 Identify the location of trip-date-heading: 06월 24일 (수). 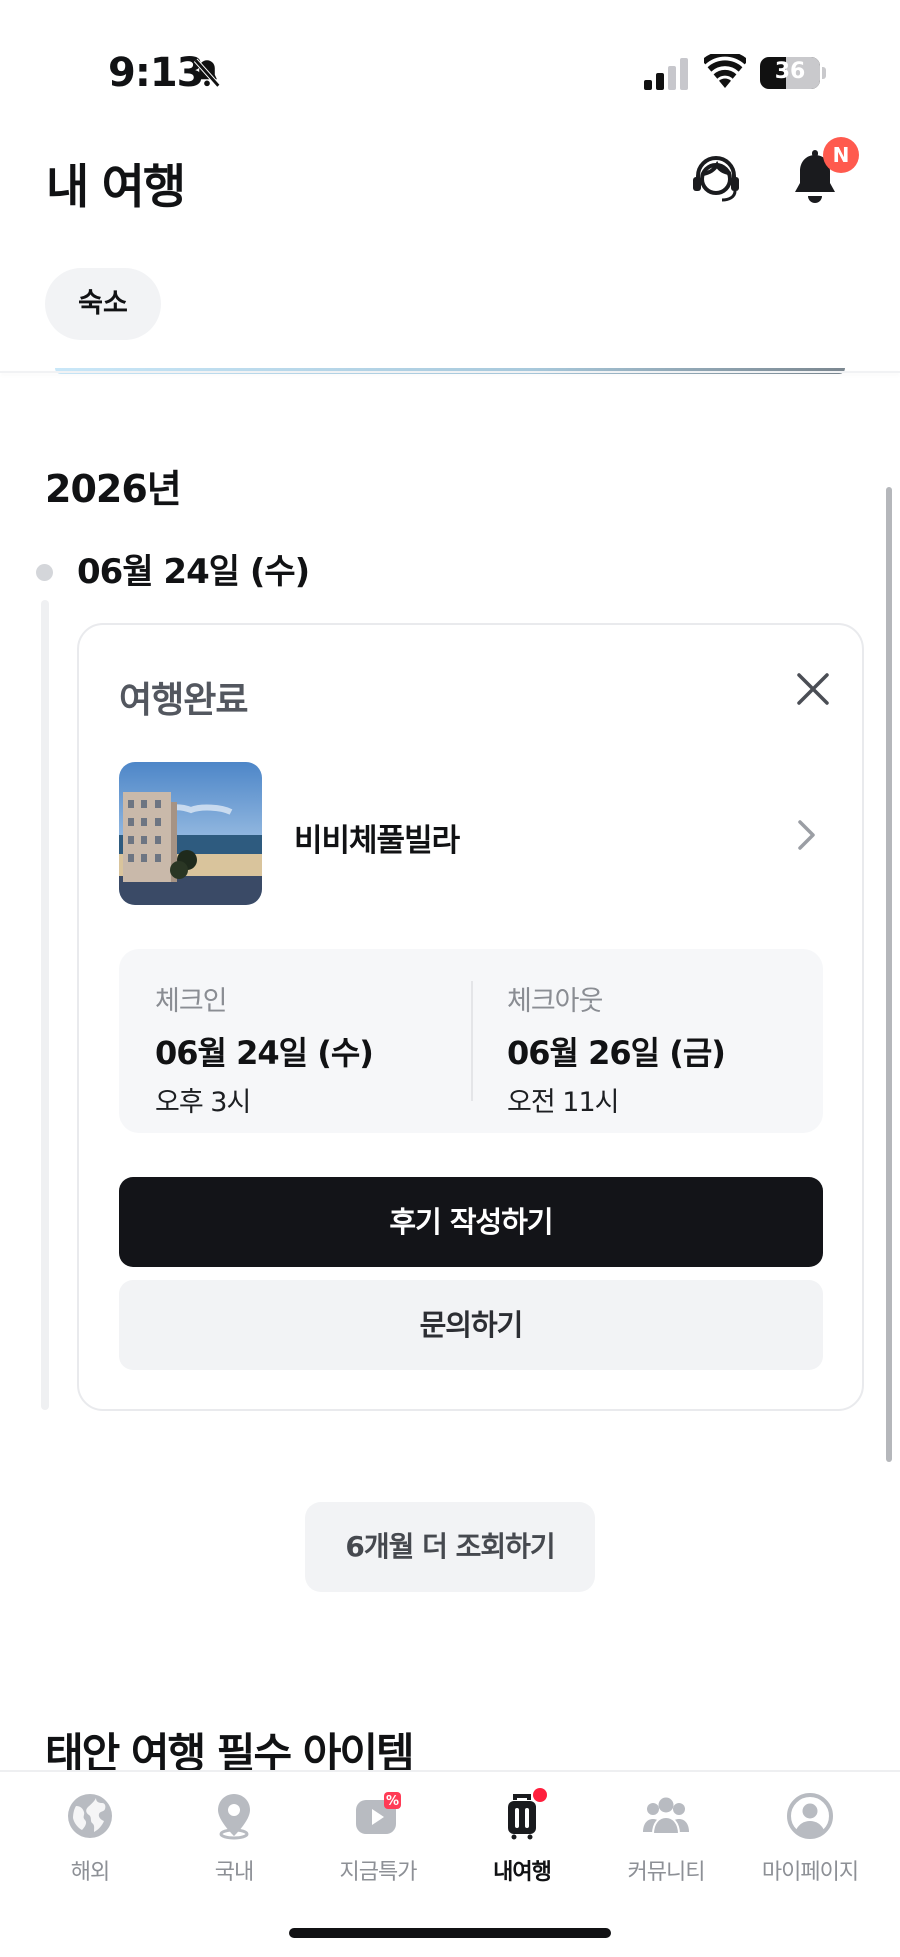
(193, 572).